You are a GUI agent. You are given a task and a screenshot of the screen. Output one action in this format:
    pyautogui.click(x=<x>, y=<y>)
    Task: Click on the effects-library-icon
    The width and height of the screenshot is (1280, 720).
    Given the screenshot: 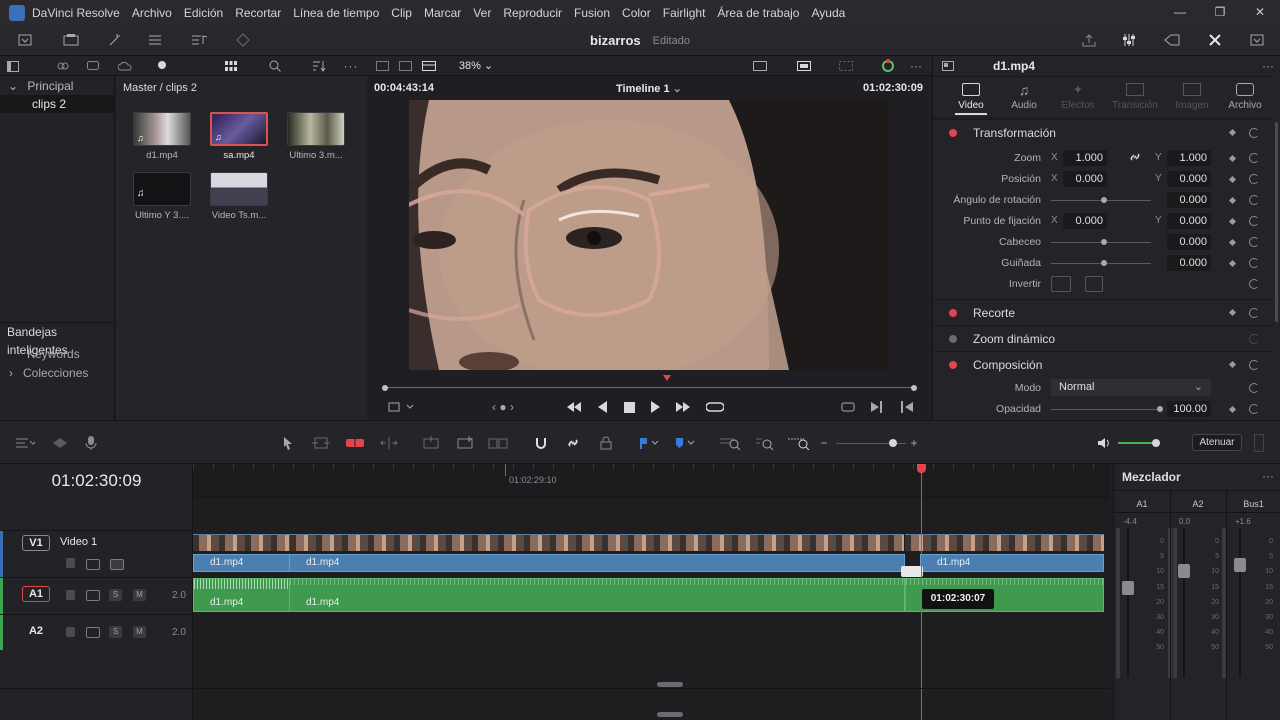 What is the action you would take?
    pyautogui.click(x=71, y=40)
    